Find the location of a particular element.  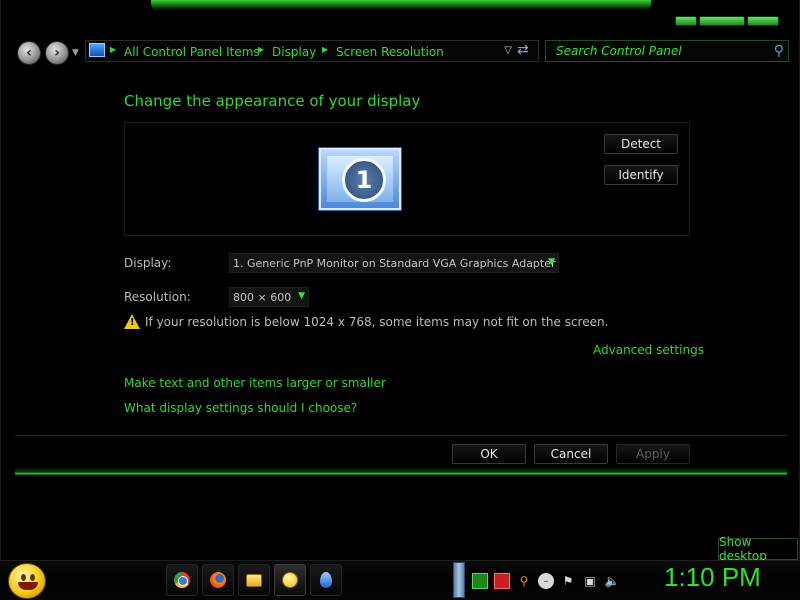

close-button is located at coordinates (763, 21).